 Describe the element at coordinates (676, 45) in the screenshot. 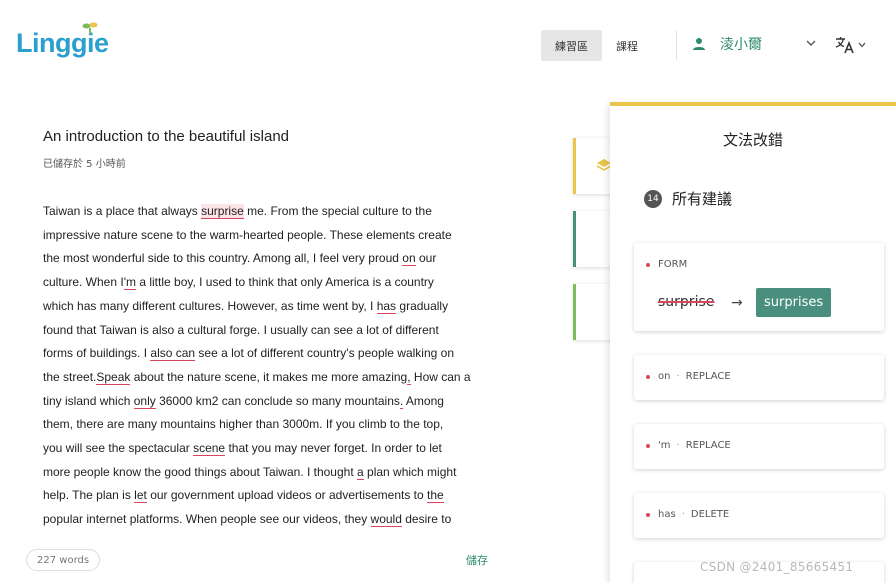

I see `nav-divider` at that location.